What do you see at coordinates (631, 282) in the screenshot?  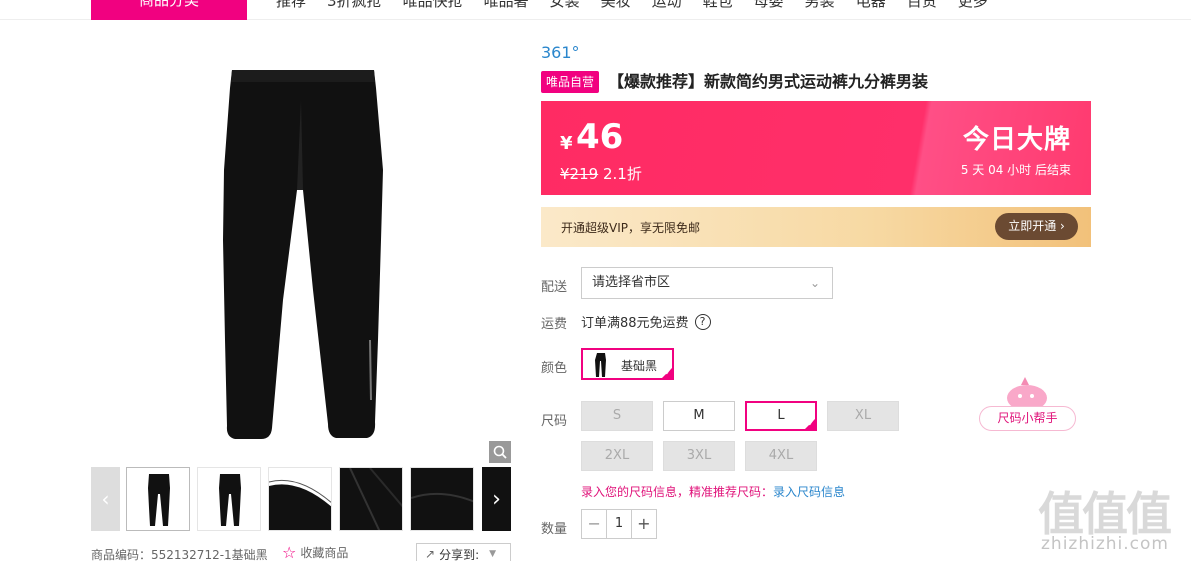 I see `region-select-value: 请选择省市区` at bounding box center [631, 282].